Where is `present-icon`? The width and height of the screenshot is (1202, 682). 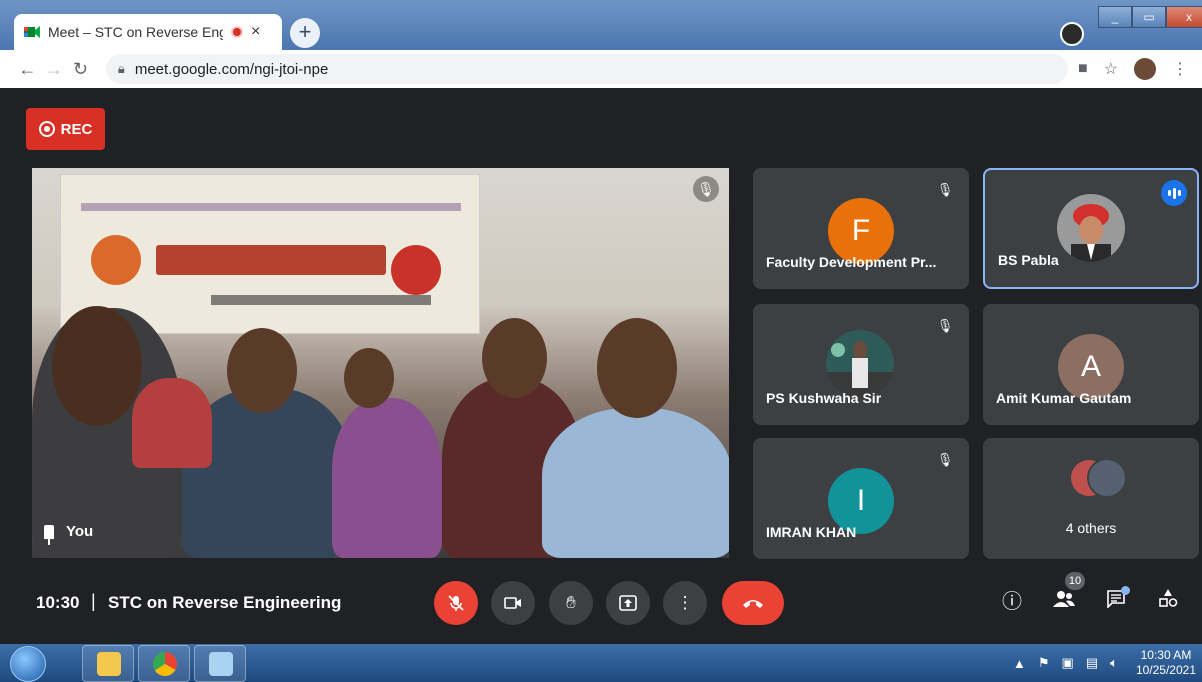 present-icon is located at coordinates (628, 603).